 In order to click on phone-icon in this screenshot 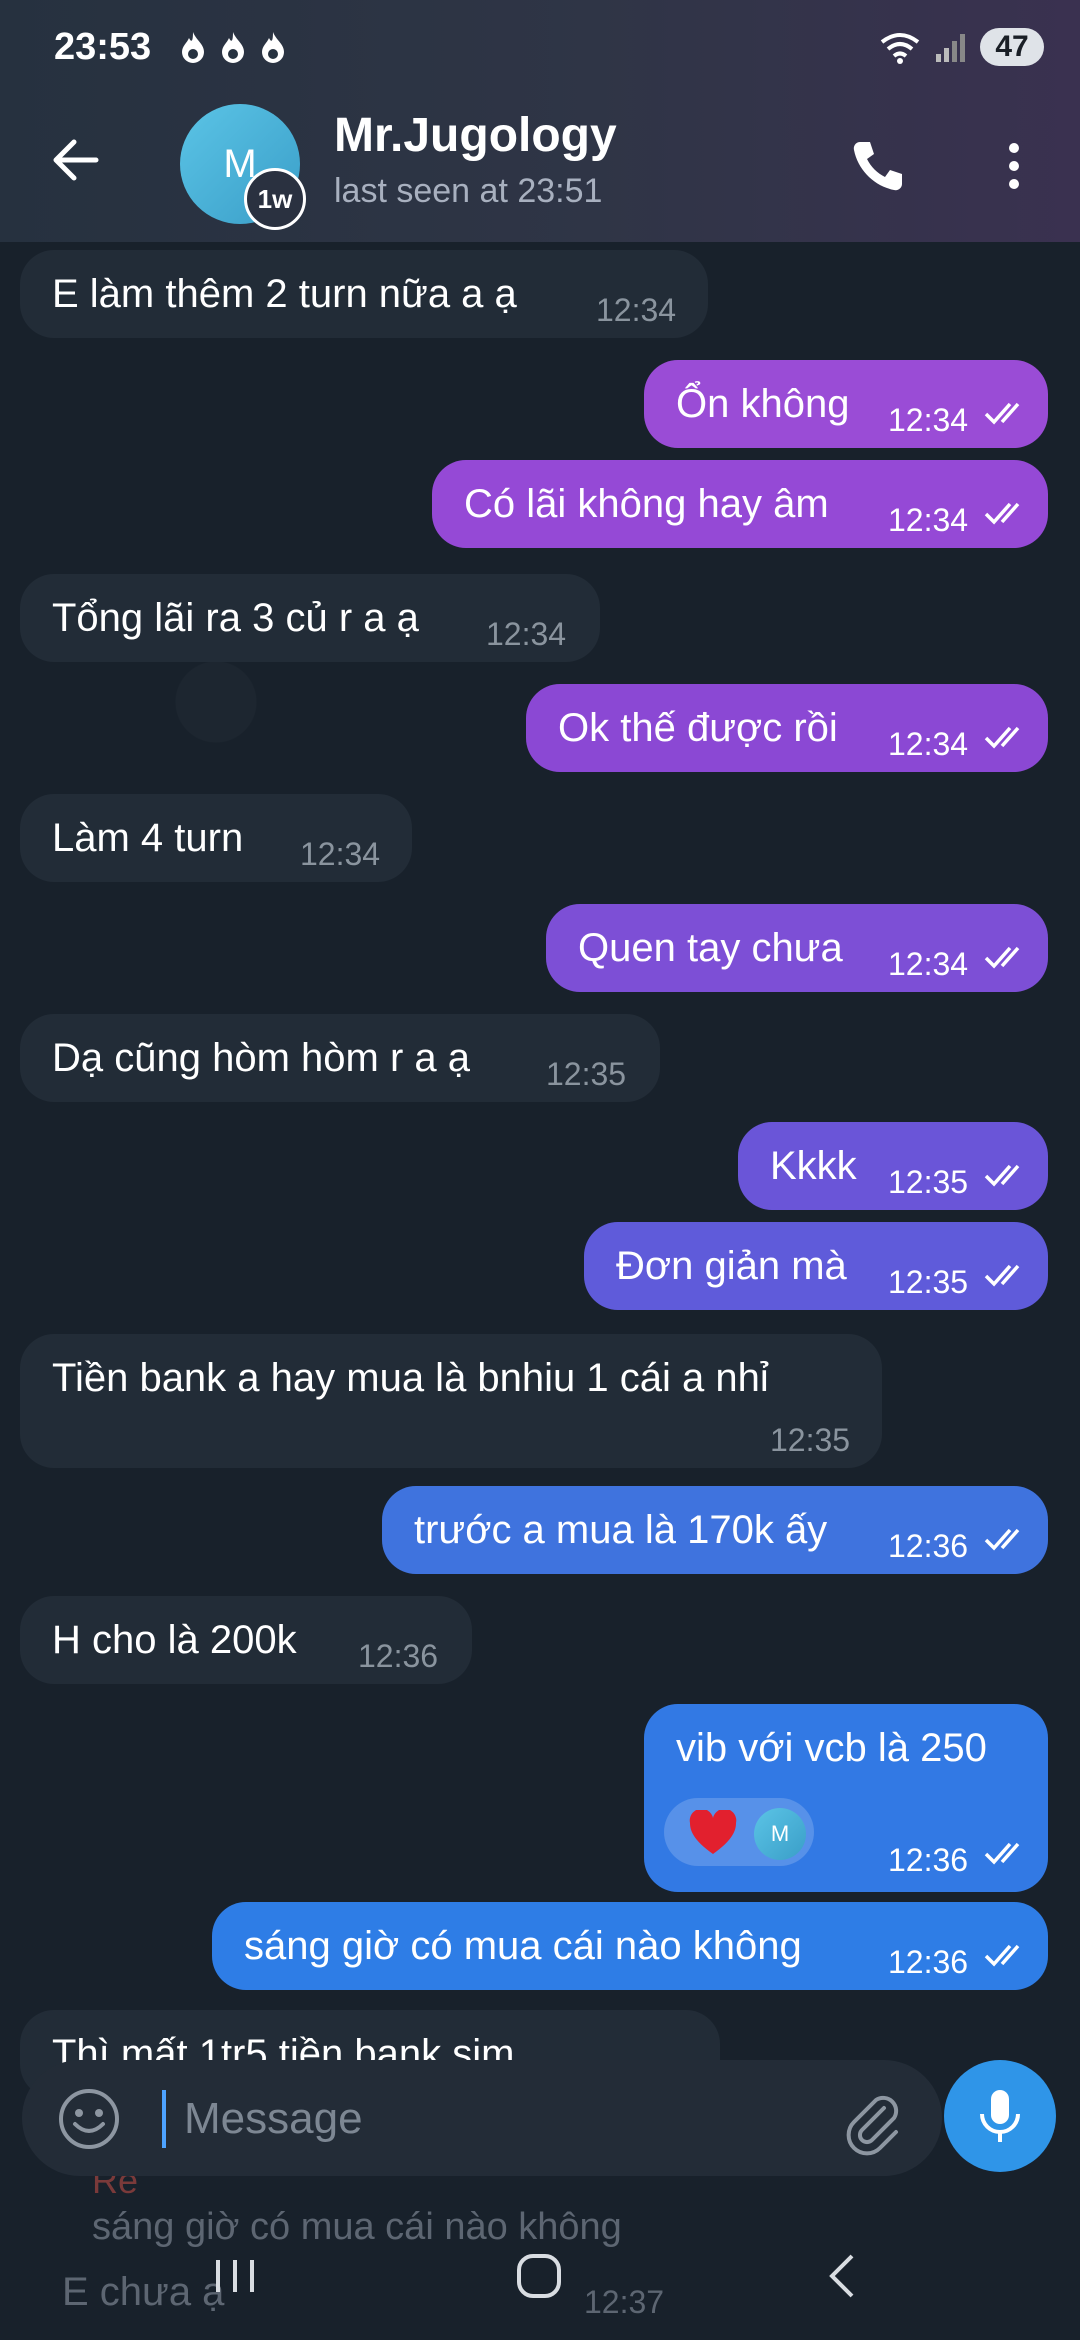, I will do `click(878, 166)`.